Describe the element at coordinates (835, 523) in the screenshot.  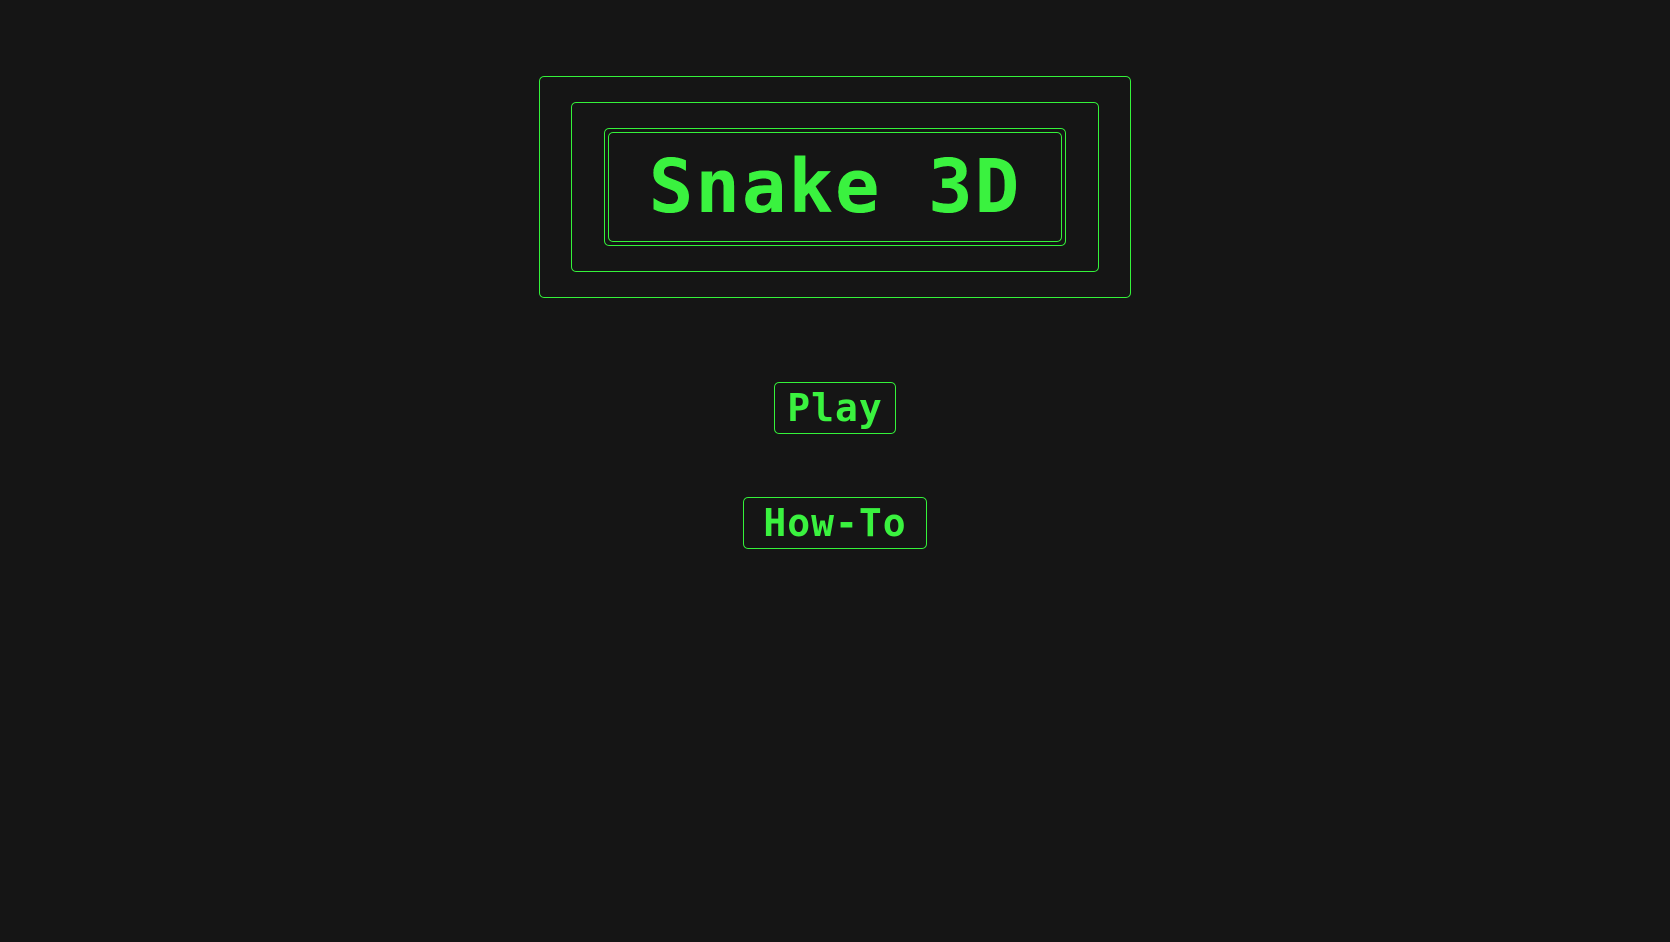
I see `how-to-button: How-To` at that location.